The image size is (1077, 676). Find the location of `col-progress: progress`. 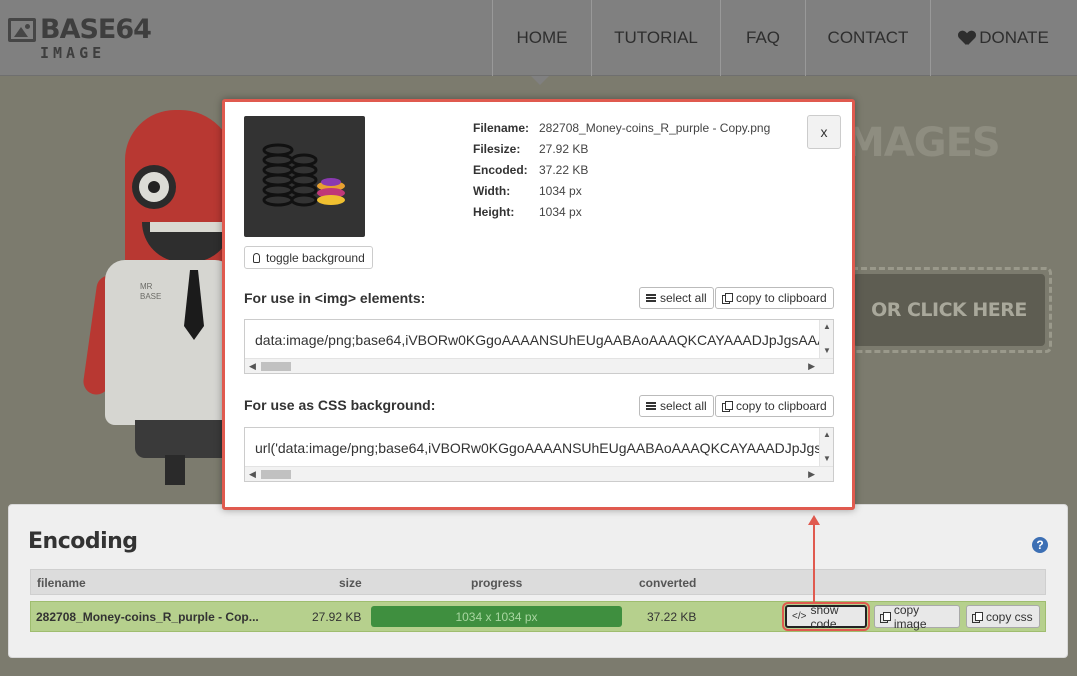

col-progress: progress is located at coordinates (497, 583).